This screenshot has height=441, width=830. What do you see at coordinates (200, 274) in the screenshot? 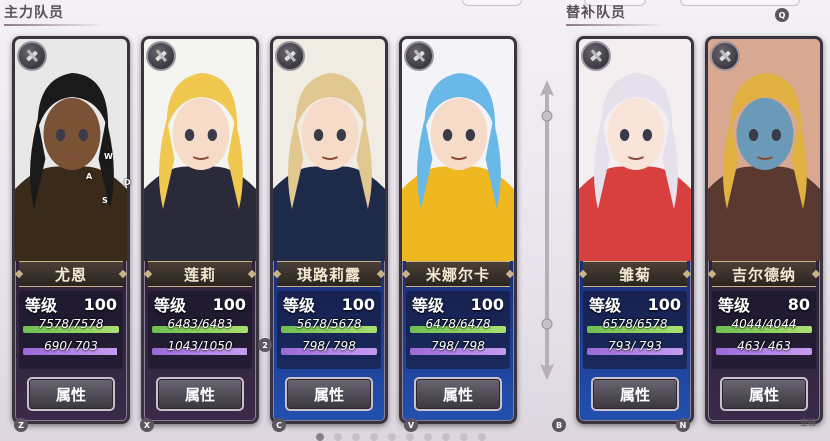
I see `character-name: 莲莉` at bounding box center [200, 274].